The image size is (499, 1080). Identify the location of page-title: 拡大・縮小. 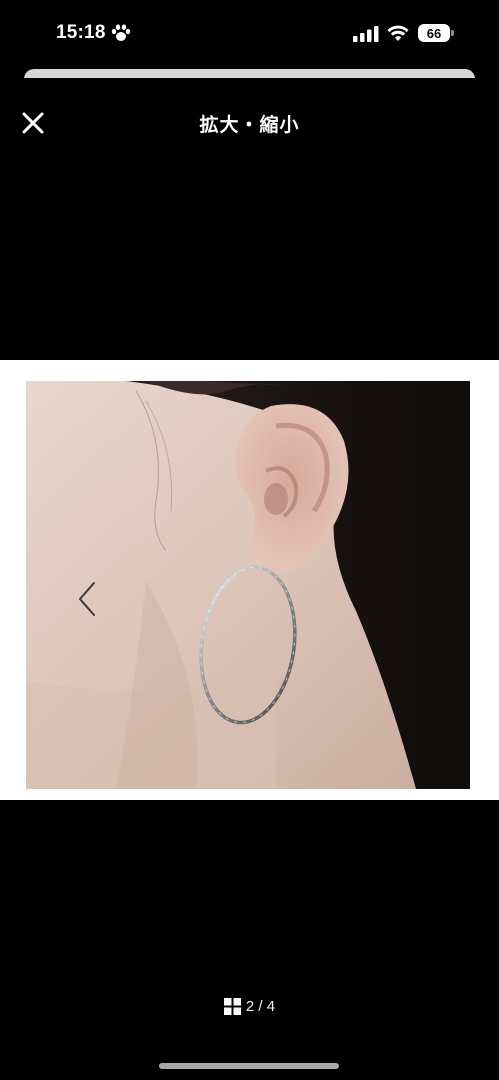
(249, 125).